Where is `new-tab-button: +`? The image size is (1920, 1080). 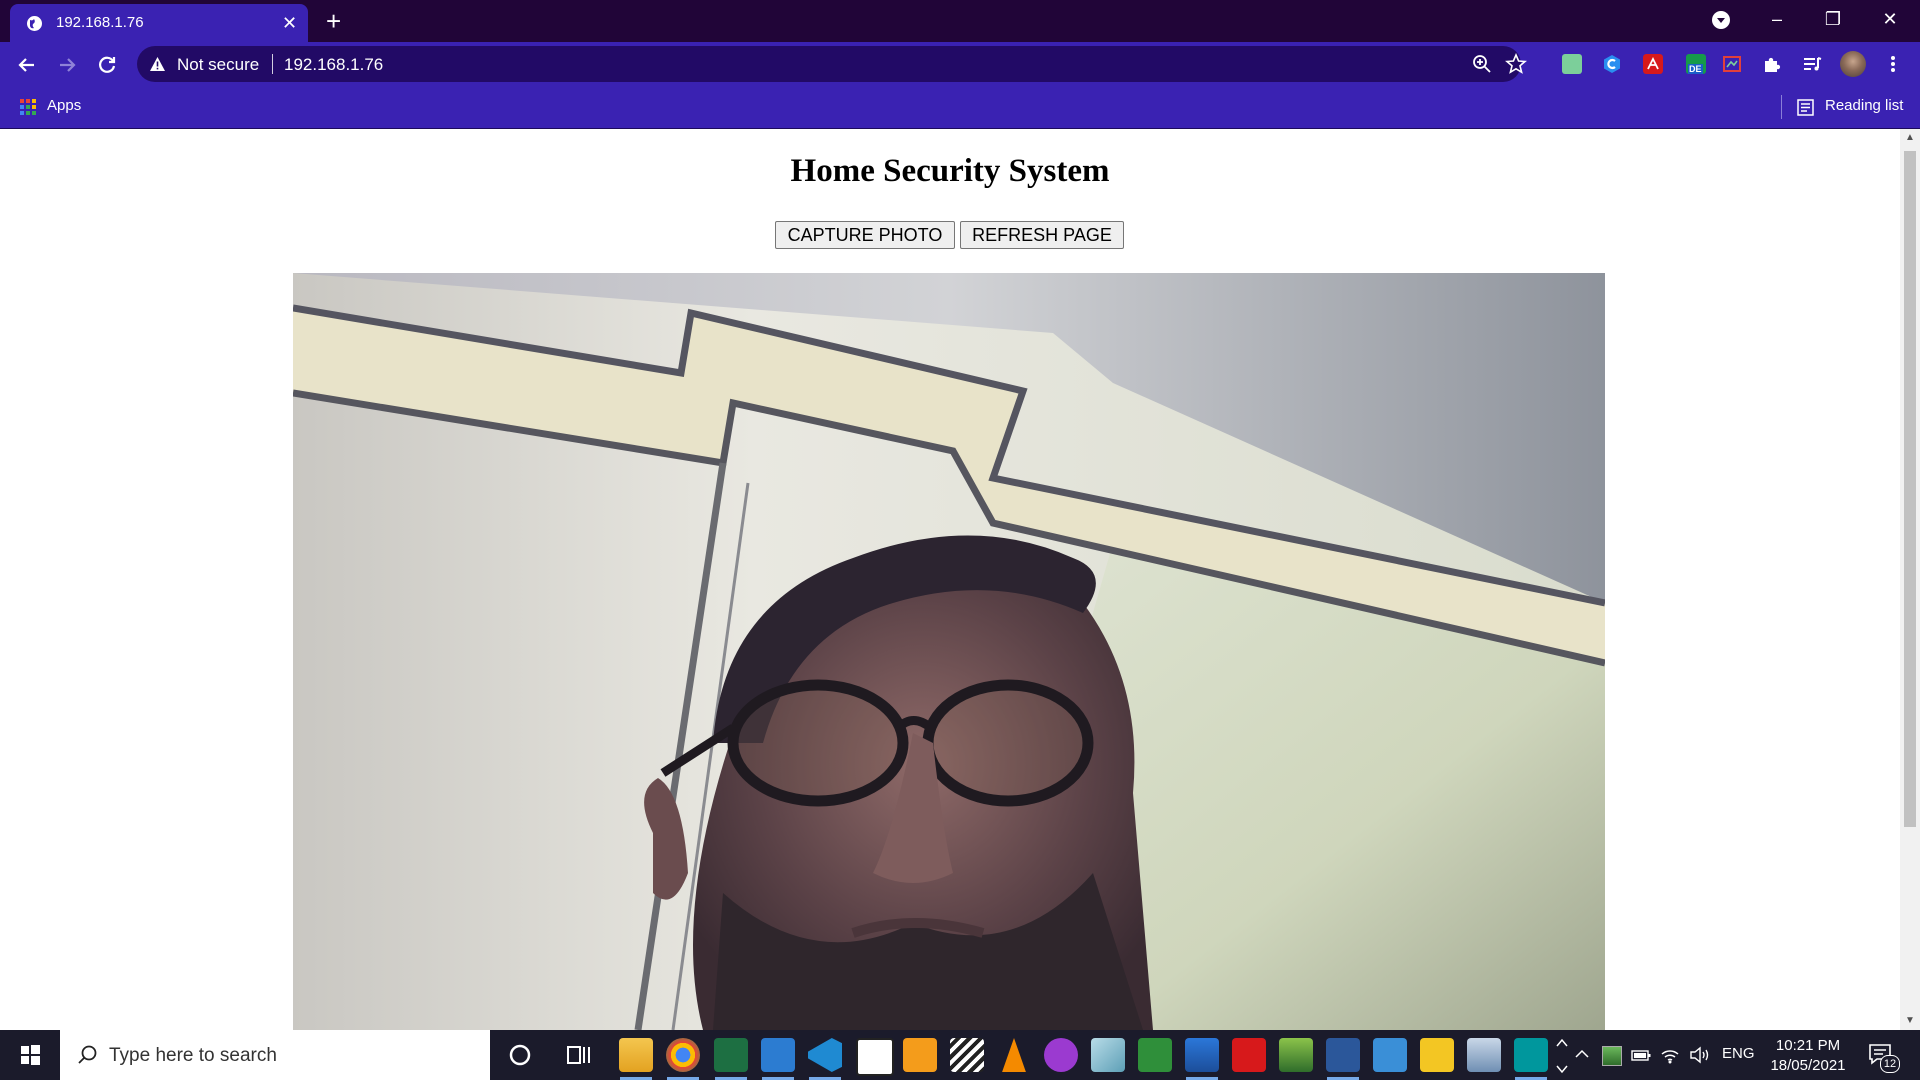
new-tab-button: + is located at coordinates (333, 21).